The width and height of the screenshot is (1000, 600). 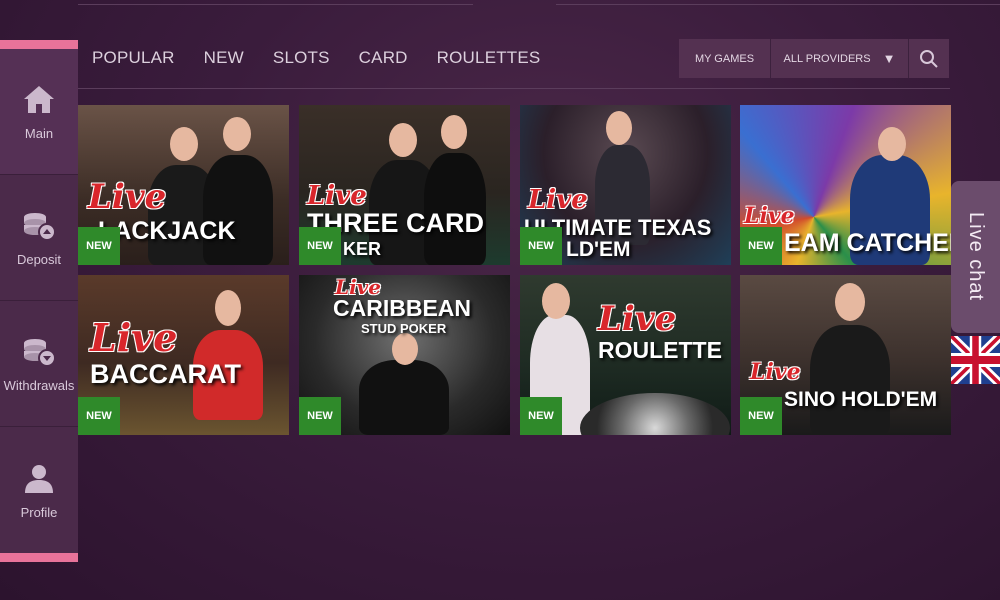 I want to click on search-button, so click(x=929, y=58).